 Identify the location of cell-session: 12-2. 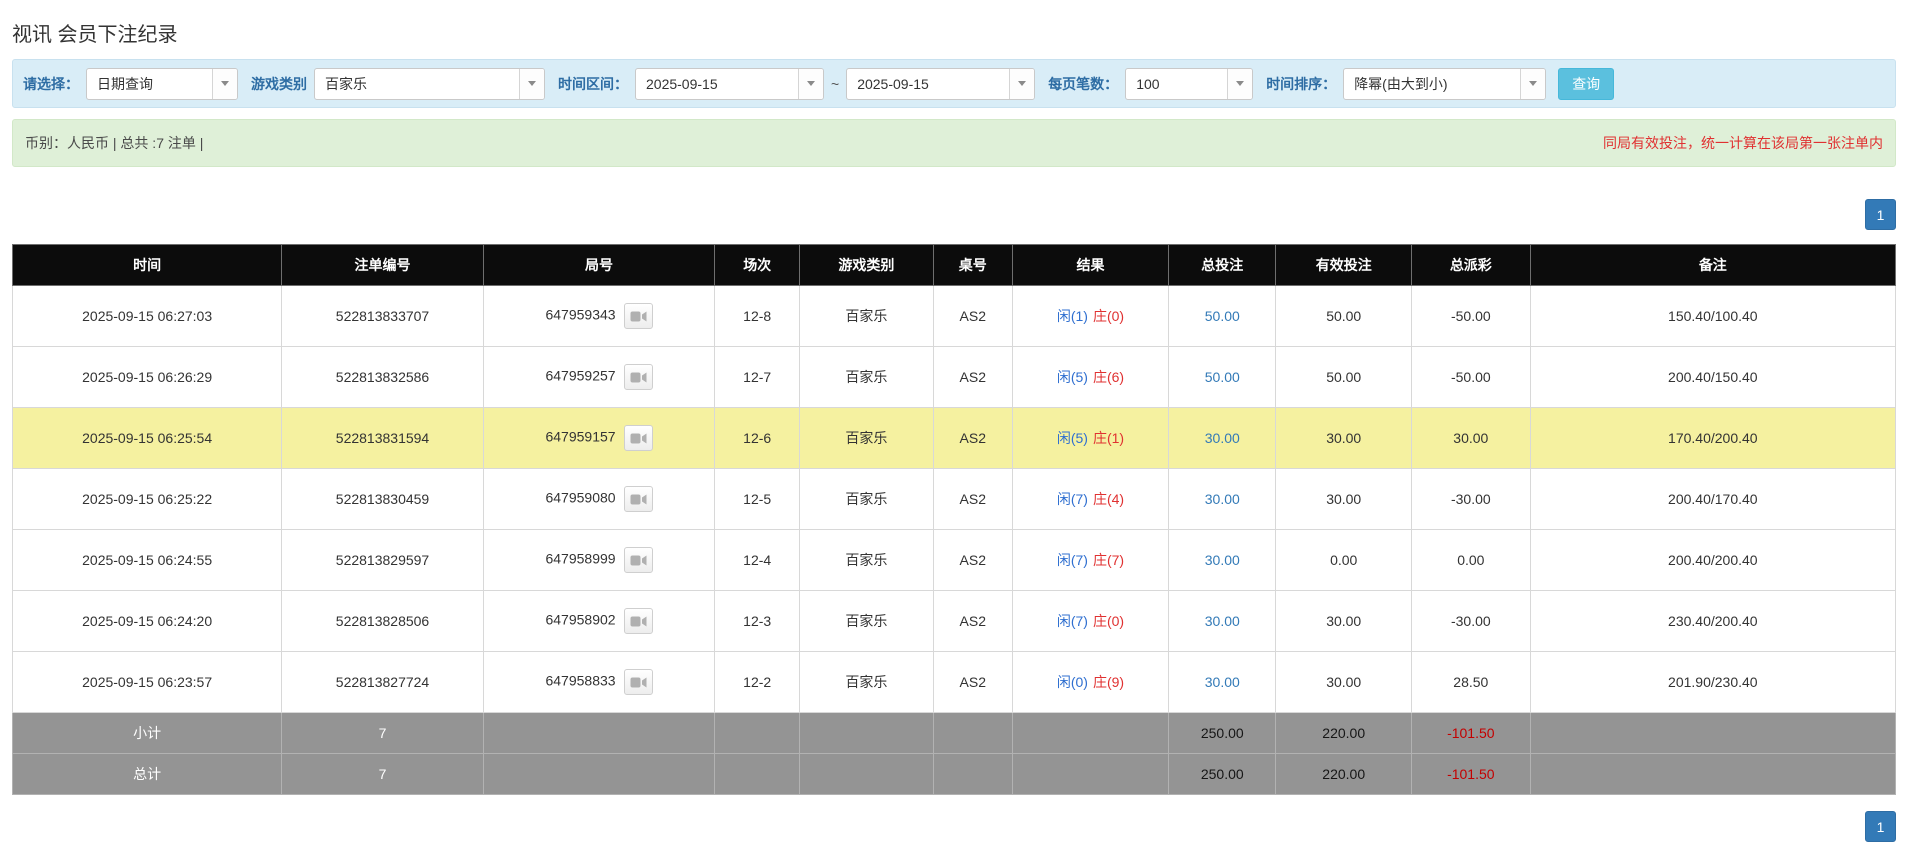
(757, 682).